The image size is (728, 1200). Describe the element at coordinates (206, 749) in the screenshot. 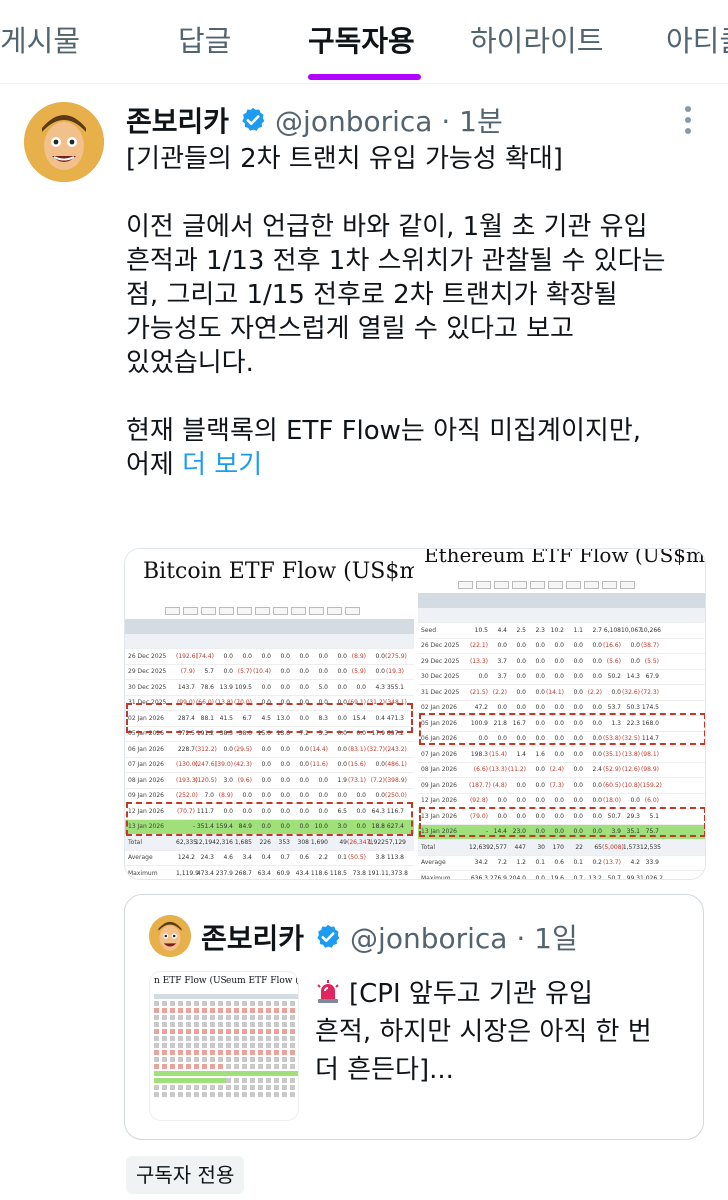

I see `table-cell: (312.2)` at that location.